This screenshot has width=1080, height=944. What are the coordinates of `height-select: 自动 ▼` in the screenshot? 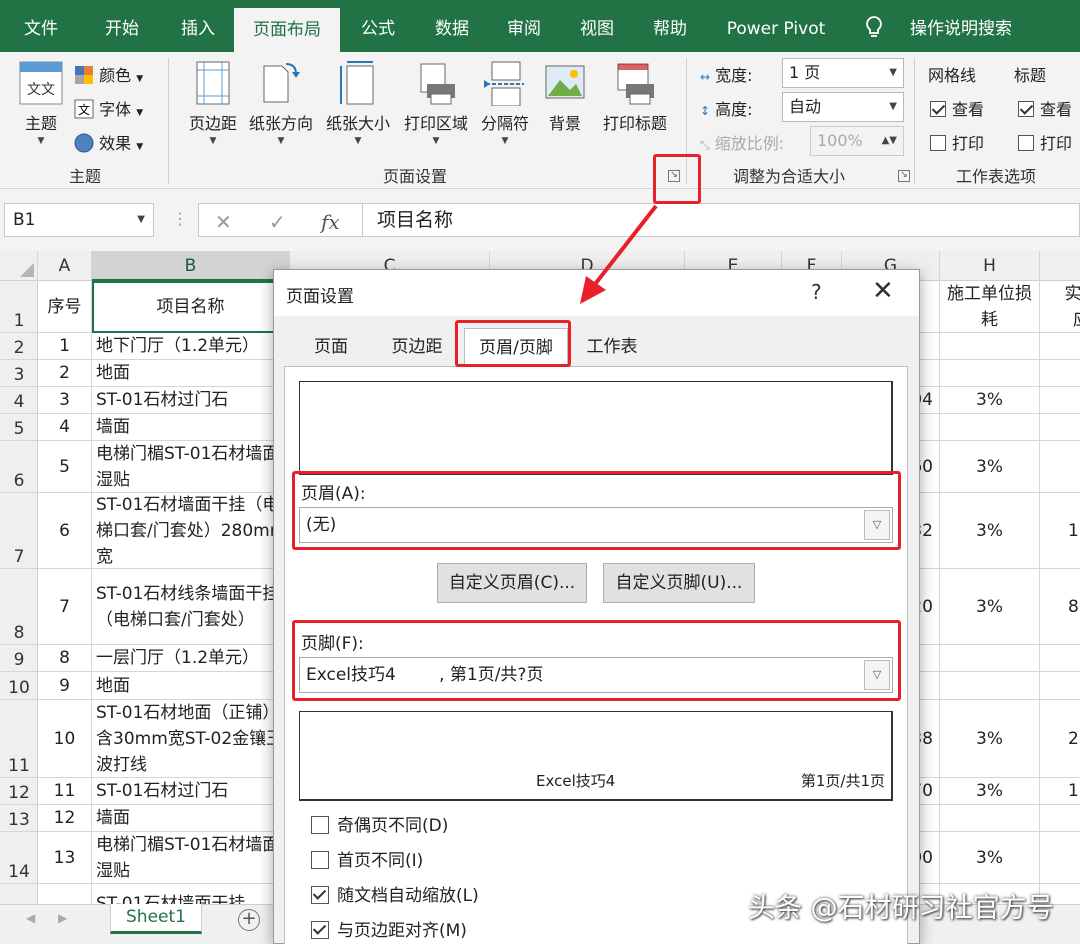 It's located at (843, 107).